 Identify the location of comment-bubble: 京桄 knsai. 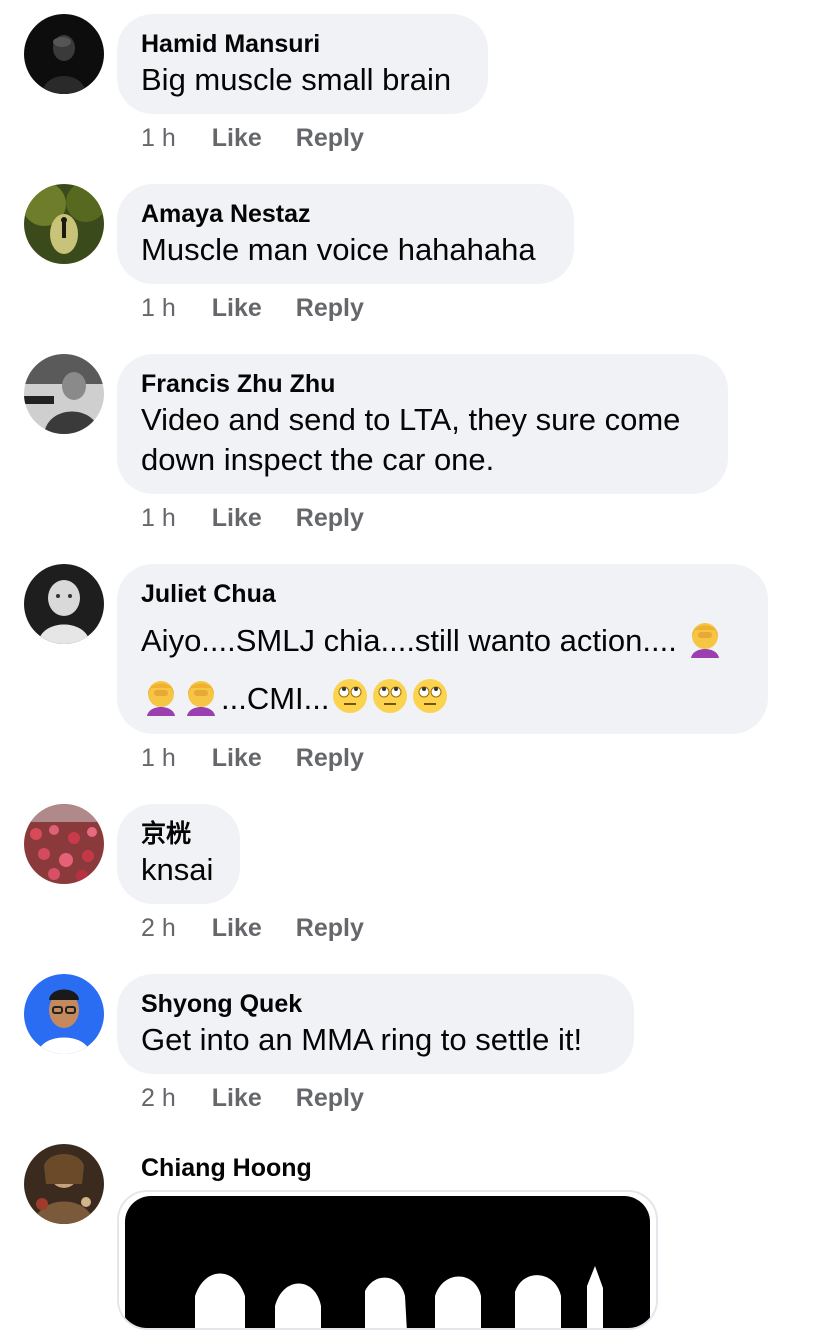
(178, 854).